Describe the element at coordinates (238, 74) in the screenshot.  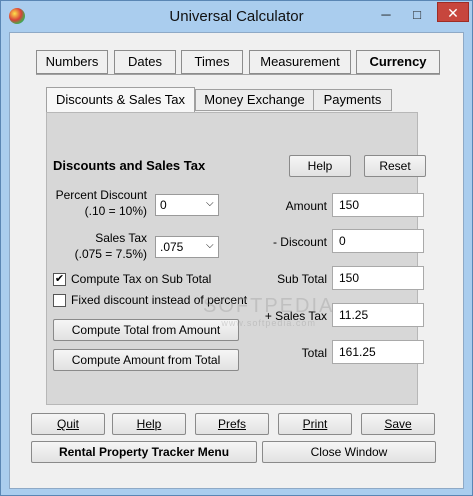
I see `tab-divider` at that location.